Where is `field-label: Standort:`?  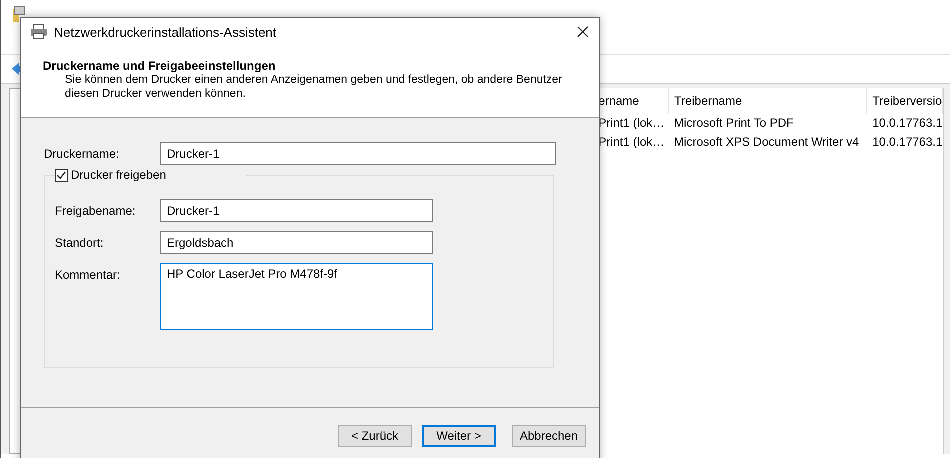 field-label: Standort: is located at coordinates (80, 242).